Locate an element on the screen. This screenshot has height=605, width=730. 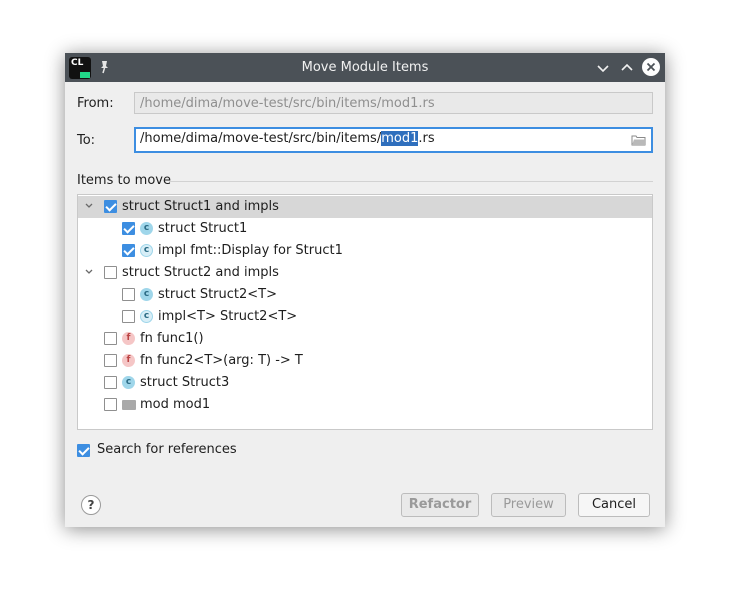
checkbox-mod1 is located at coordinates (110, 404).